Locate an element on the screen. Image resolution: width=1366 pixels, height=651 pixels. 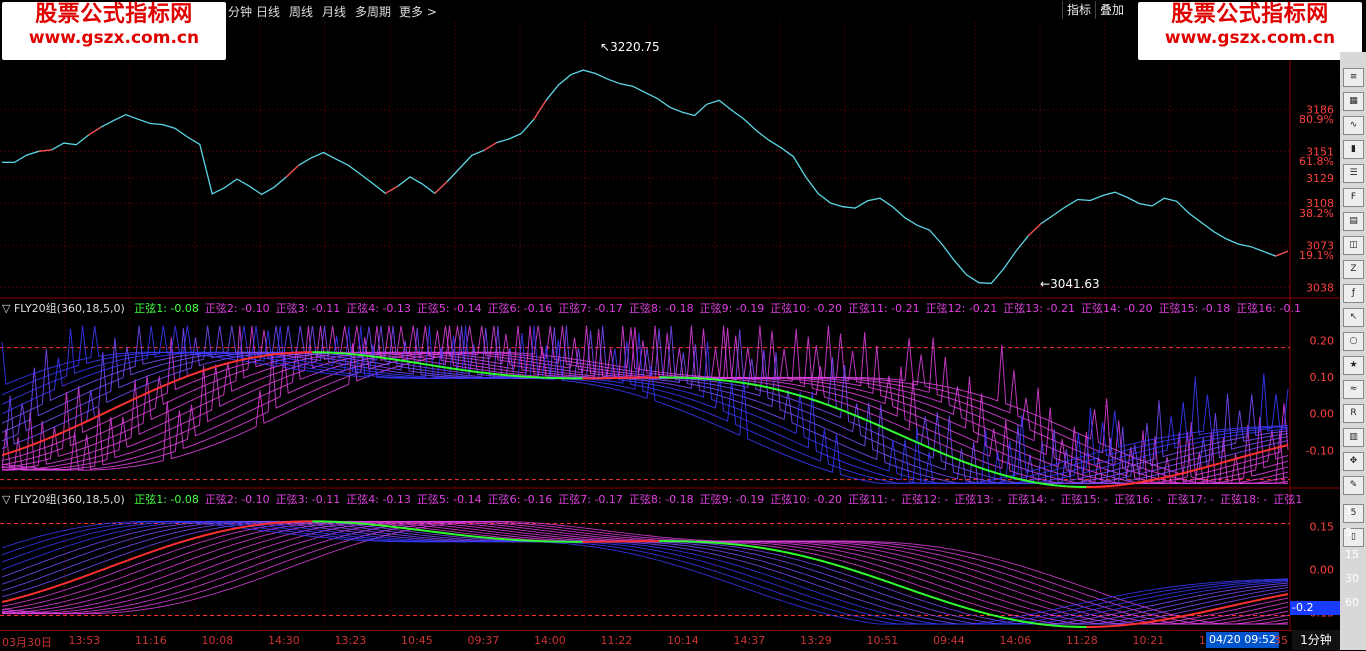
move-icon: ✥ is located at coordinates (1353, 461).